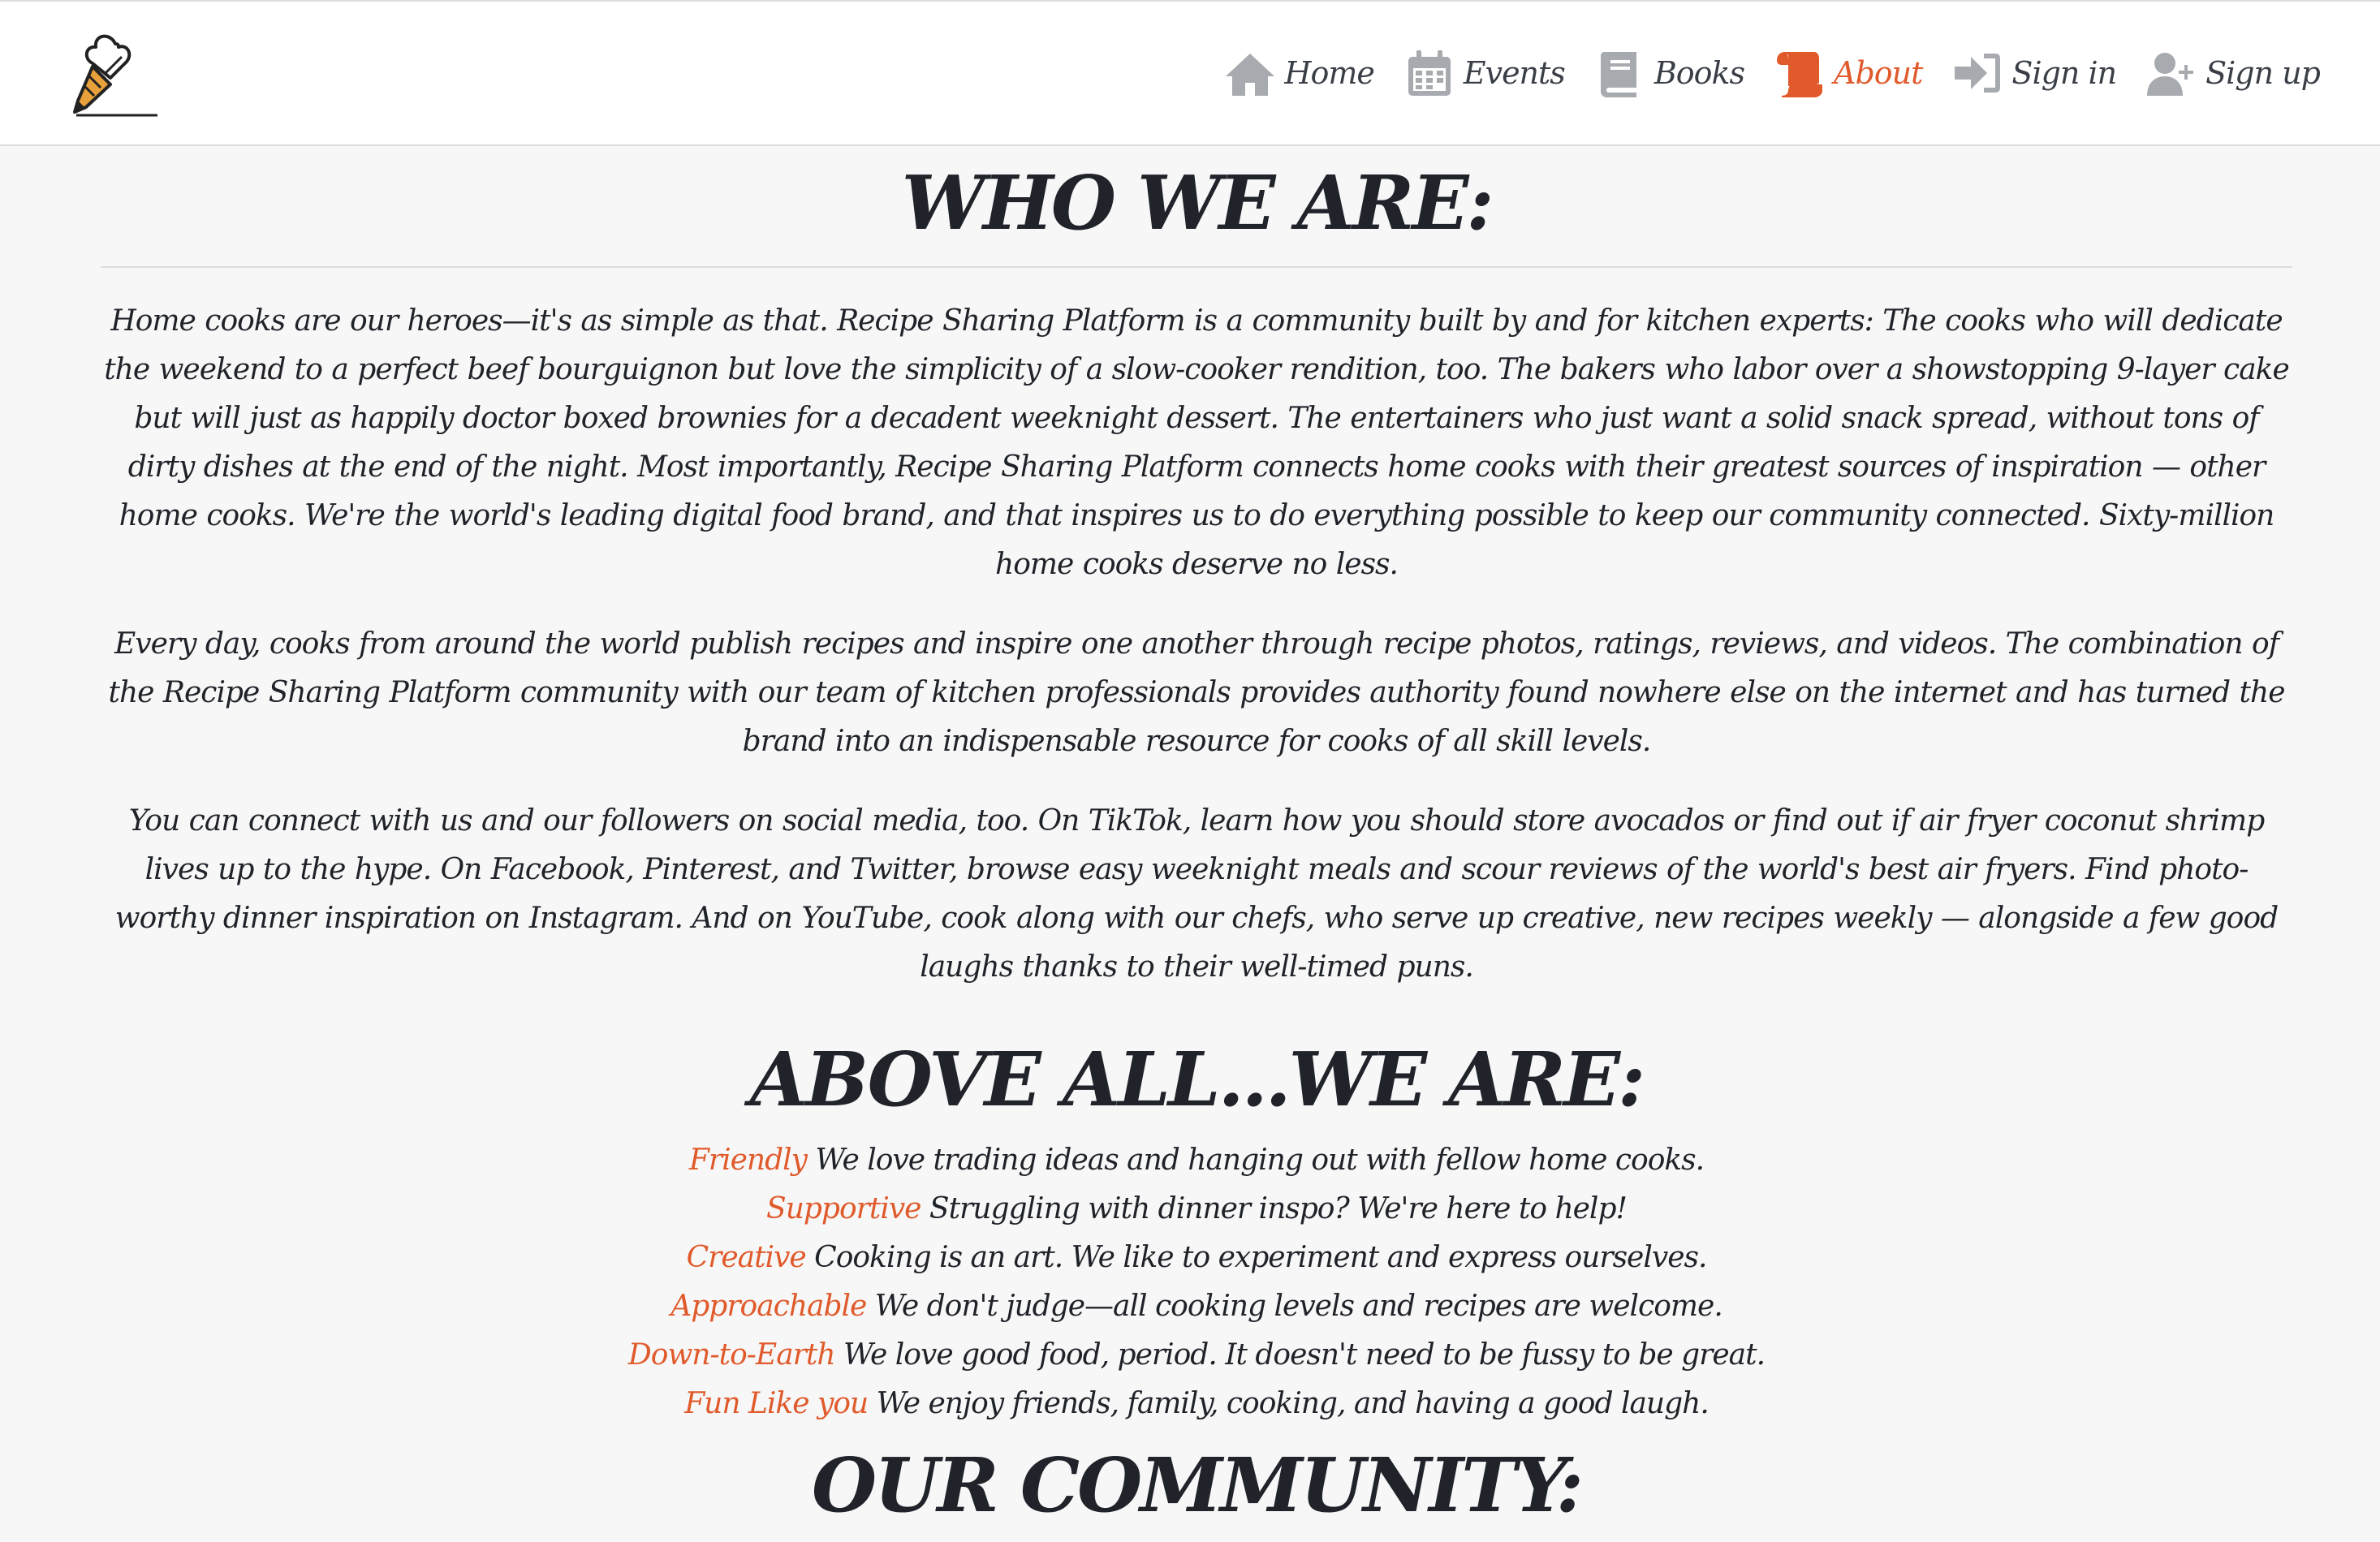  I want to click on nav-sign-up: Sign up, so click(2233, 73).